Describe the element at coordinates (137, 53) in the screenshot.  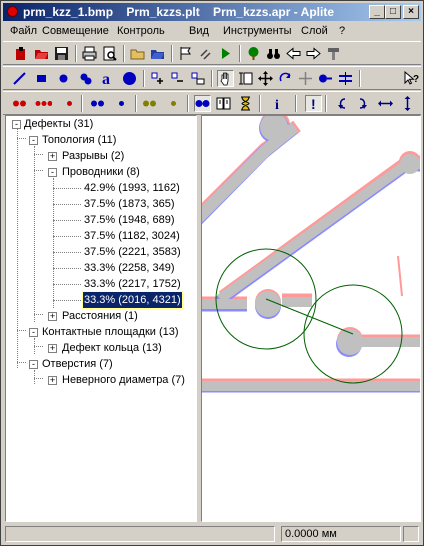
I see `open-project-icon` at that location.